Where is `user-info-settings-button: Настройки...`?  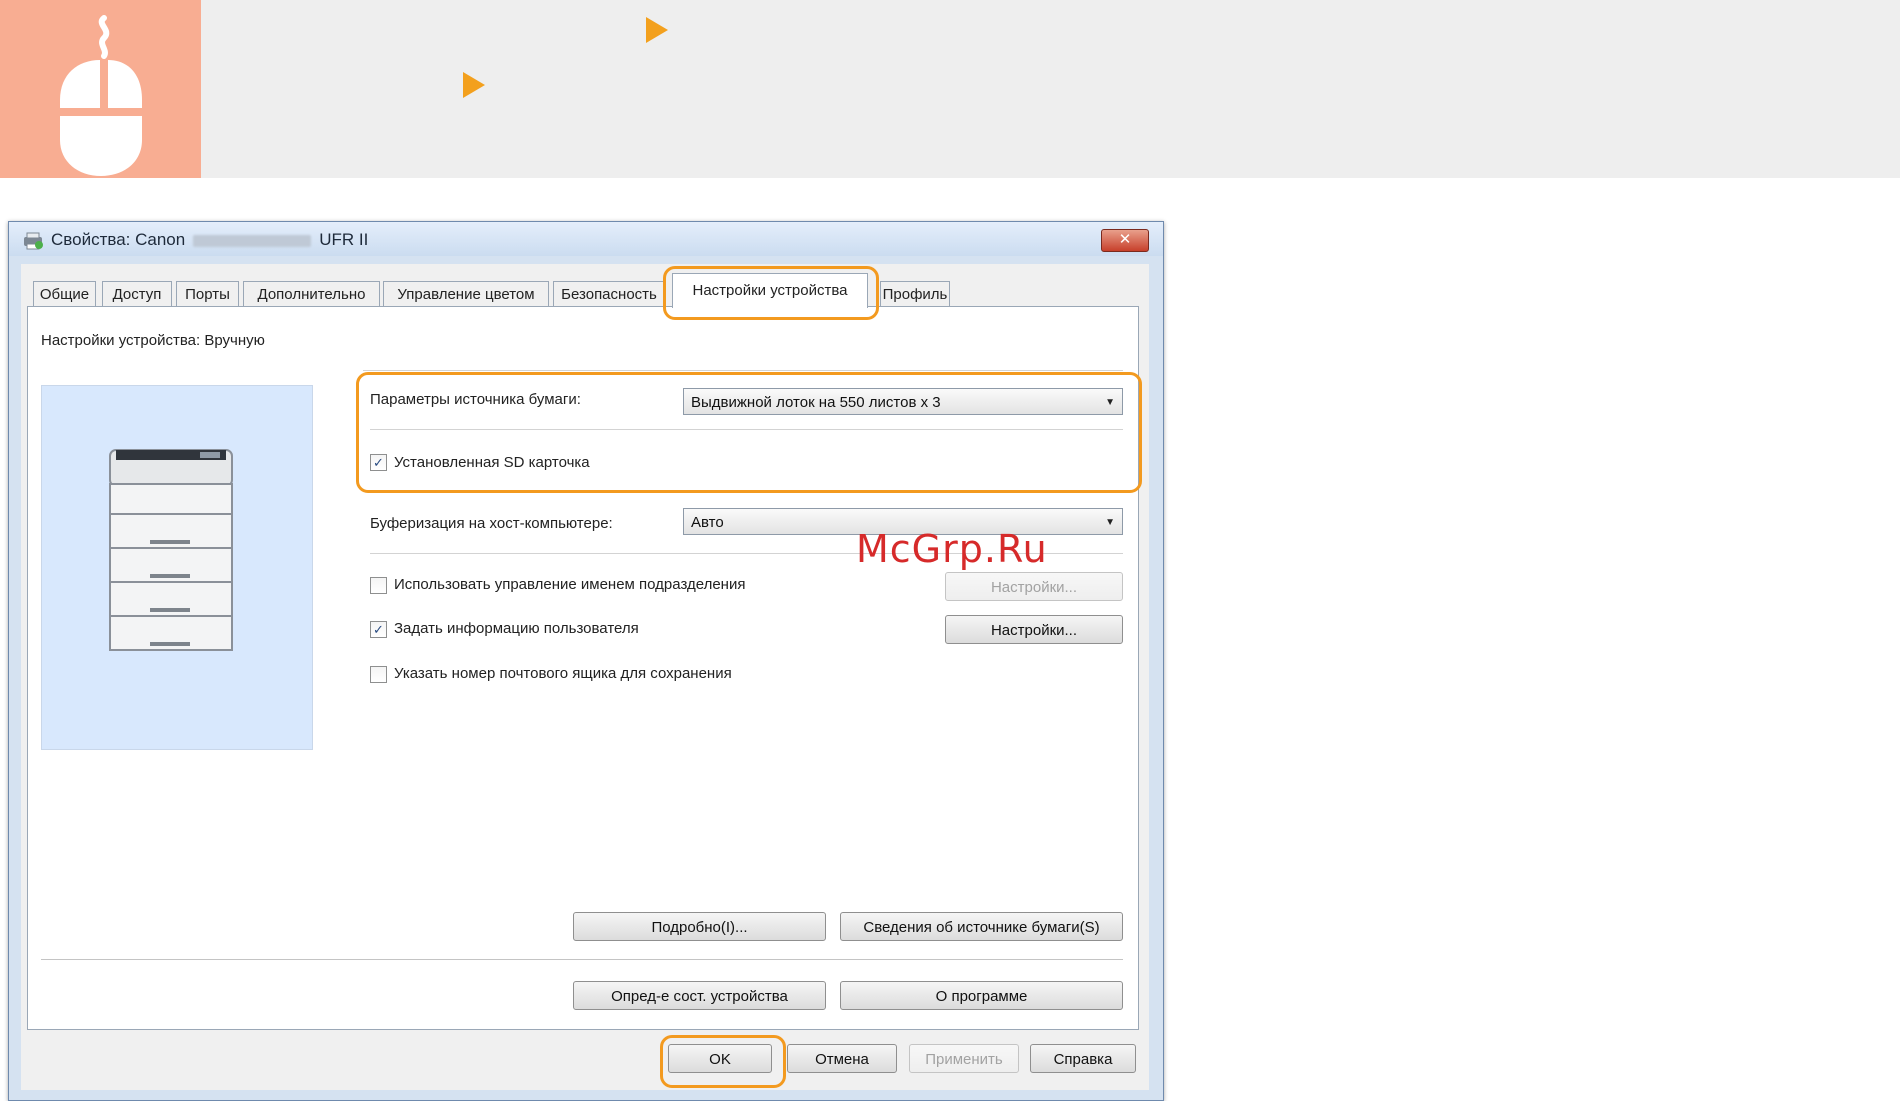
user-info-settings-button: Настройки... is located at coordinates (1034, 629).